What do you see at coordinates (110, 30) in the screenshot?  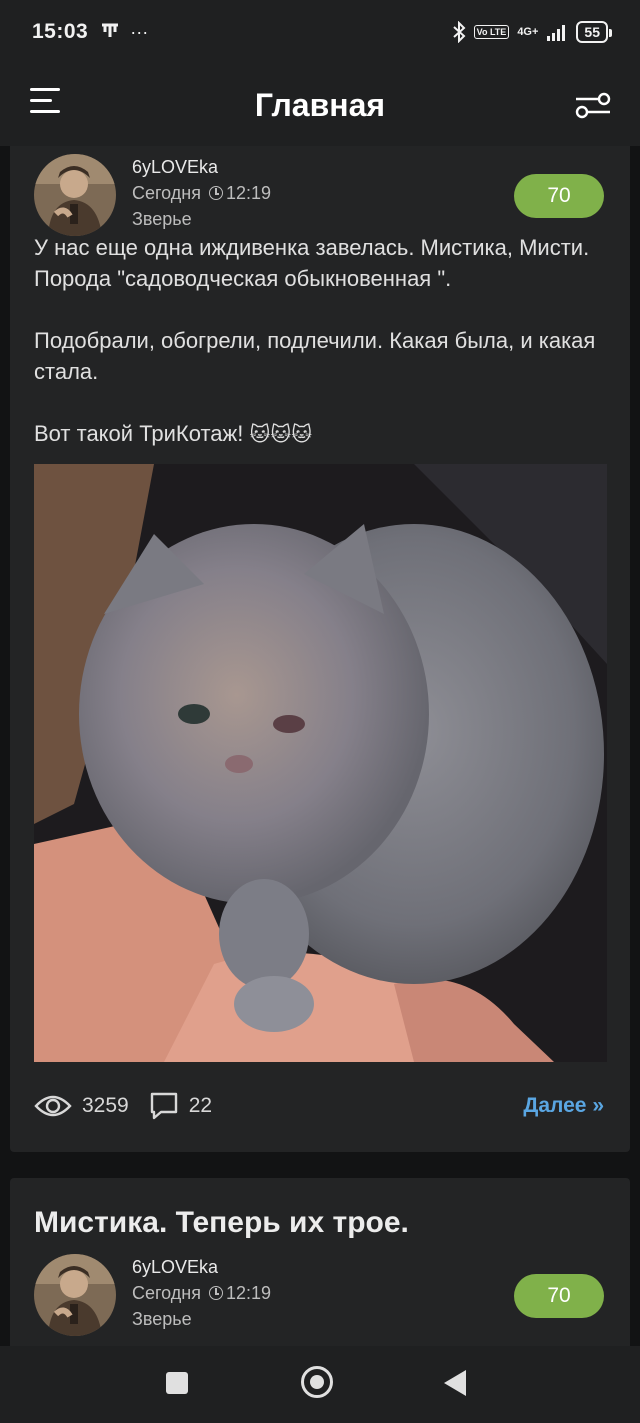 I see `notification-icon` at bounding box center [110, 30].